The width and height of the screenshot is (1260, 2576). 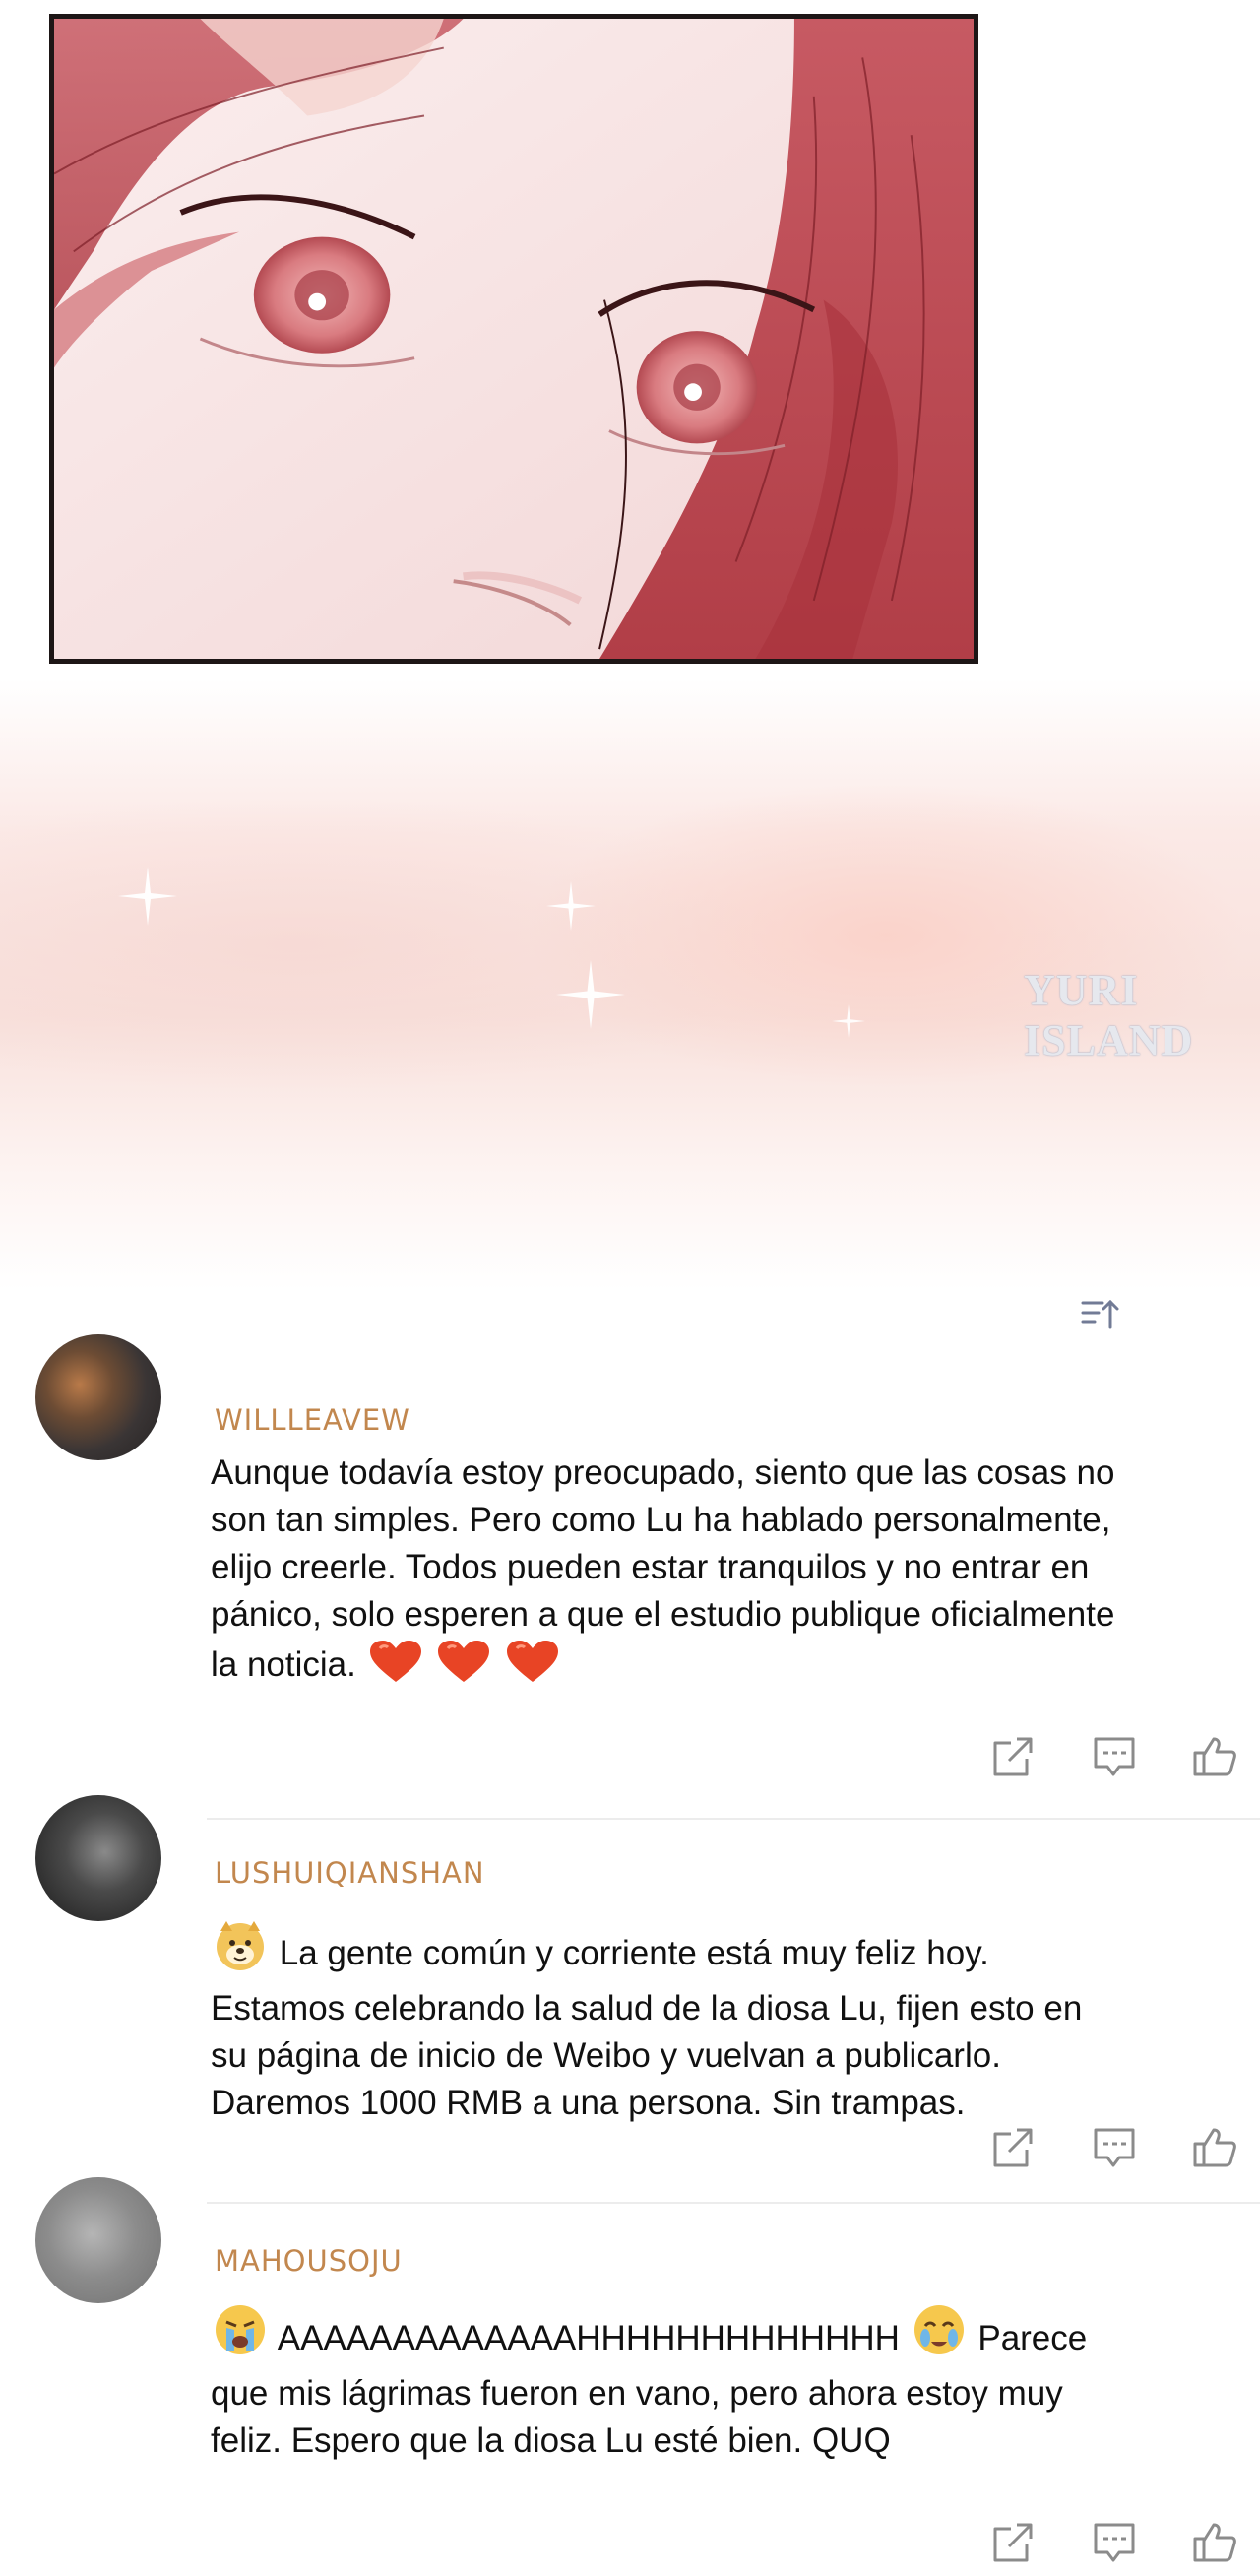 What do you see at coordinates (240, 2336) in the screenshot?
I see `crying-face-emoji` at bounding box center [240, 2336].